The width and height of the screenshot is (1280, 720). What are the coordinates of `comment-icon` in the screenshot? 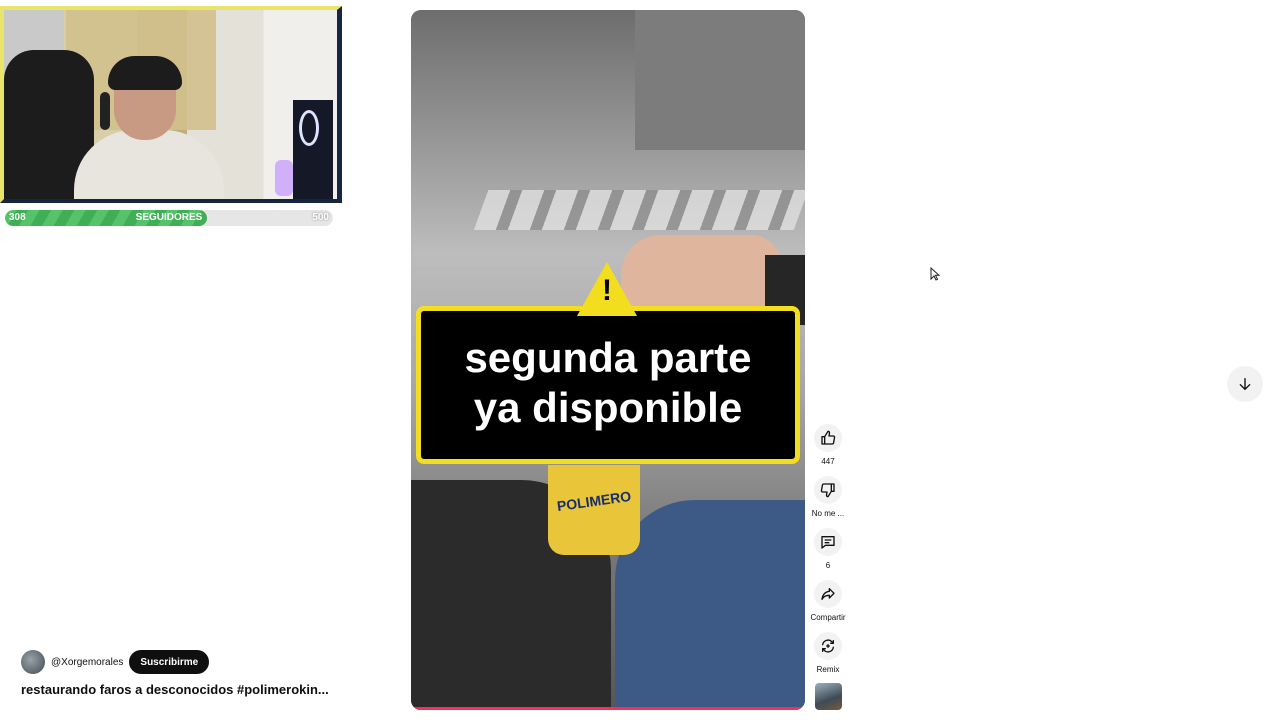 It's located at (828, 542).